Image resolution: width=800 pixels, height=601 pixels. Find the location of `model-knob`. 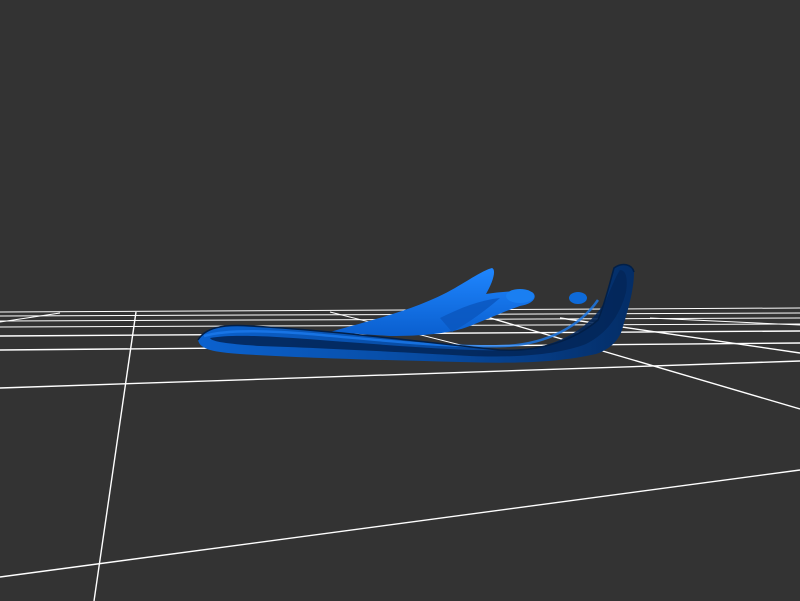

model-knob is located at coordinates (520, 296).